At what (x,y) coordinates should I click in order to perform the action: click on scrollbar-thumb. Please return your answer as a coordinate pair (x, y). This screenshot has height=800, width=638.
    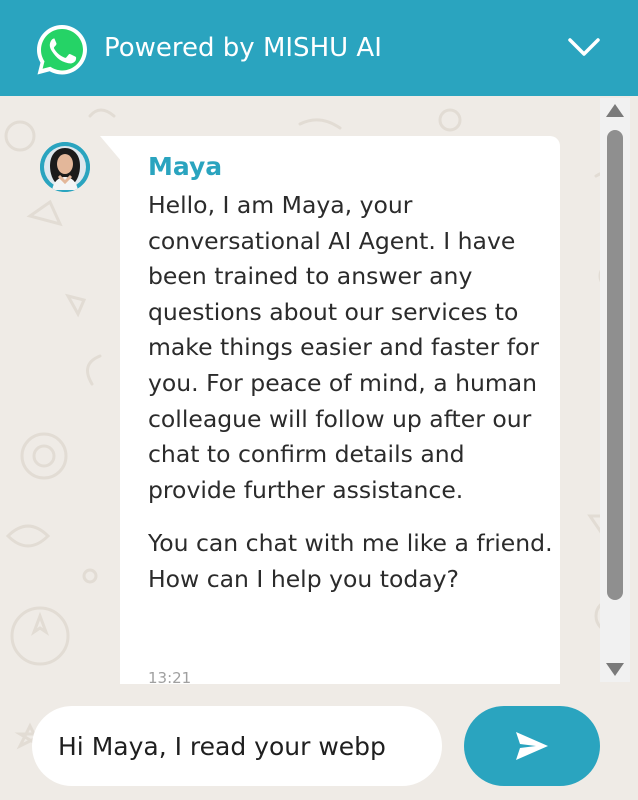
    Looking at the image, I should click on (615, 365).